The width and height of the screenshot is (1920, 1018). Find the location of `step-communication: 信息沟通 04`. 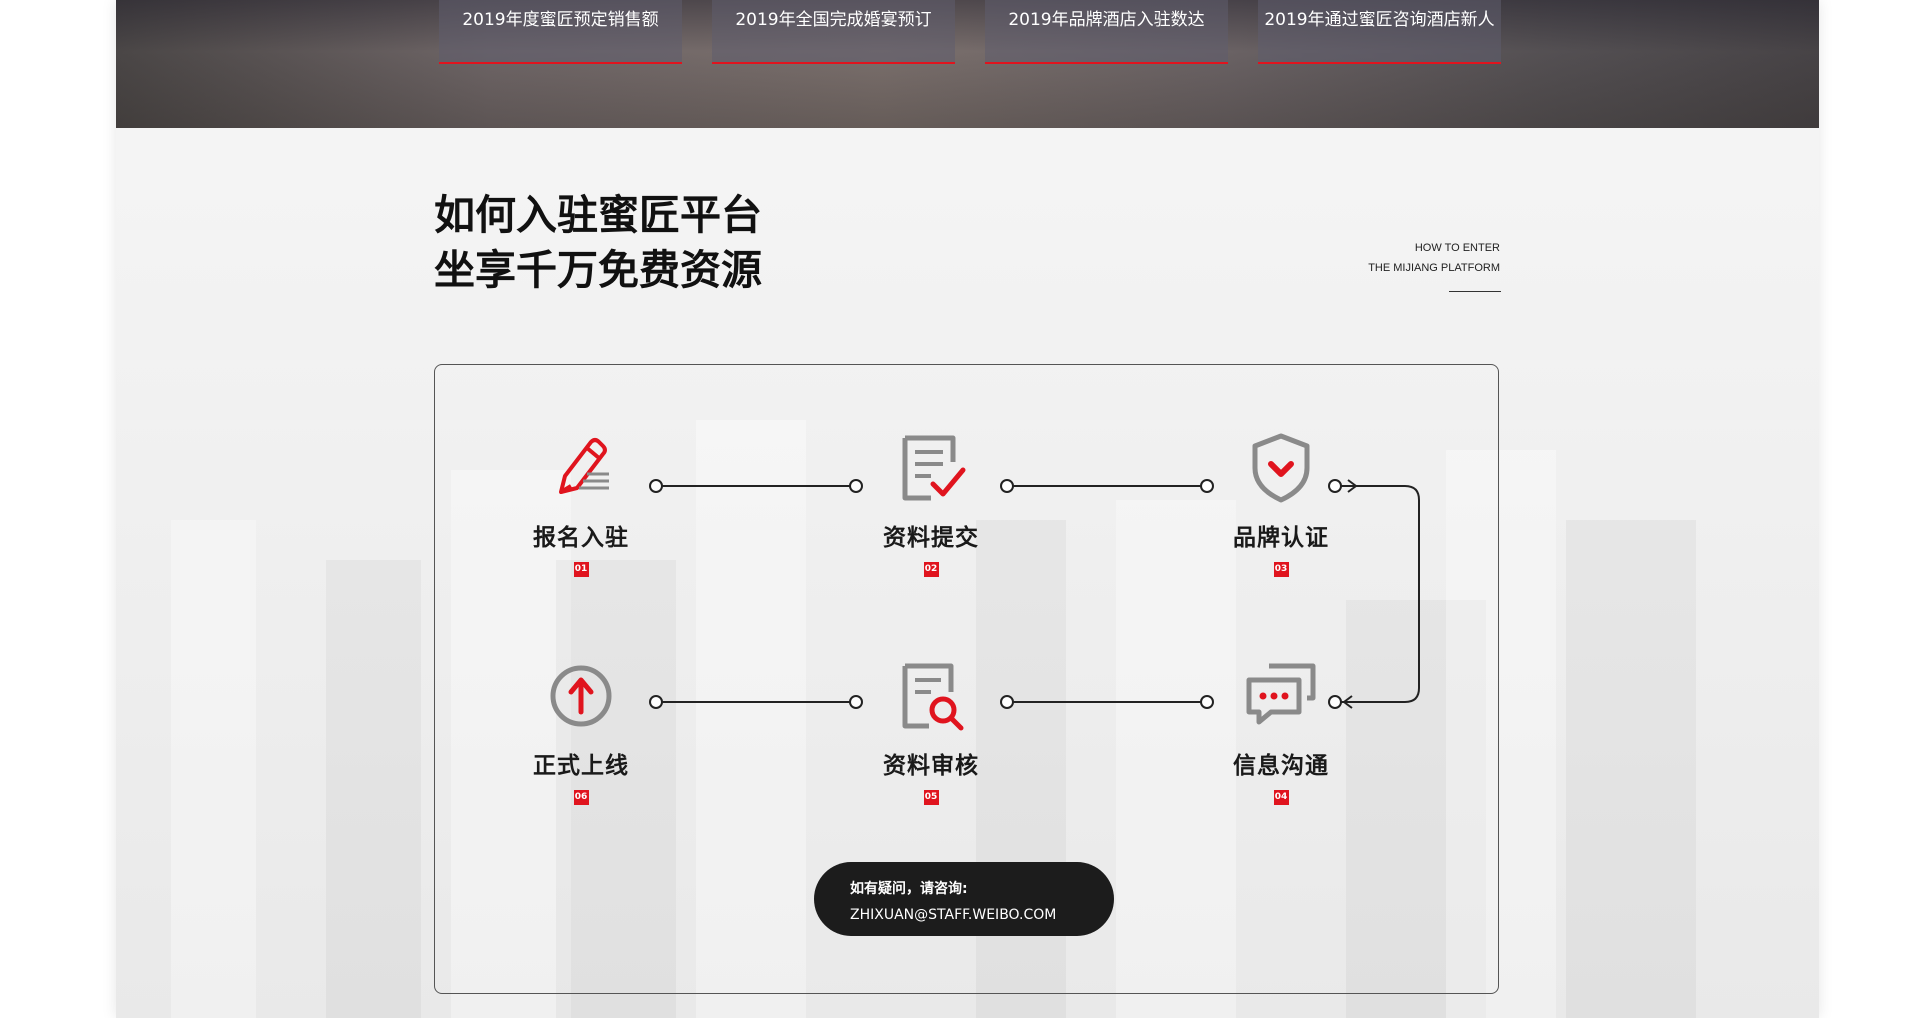

step-communication: 信息沟通 04 is located at coordinates (1281, 730).